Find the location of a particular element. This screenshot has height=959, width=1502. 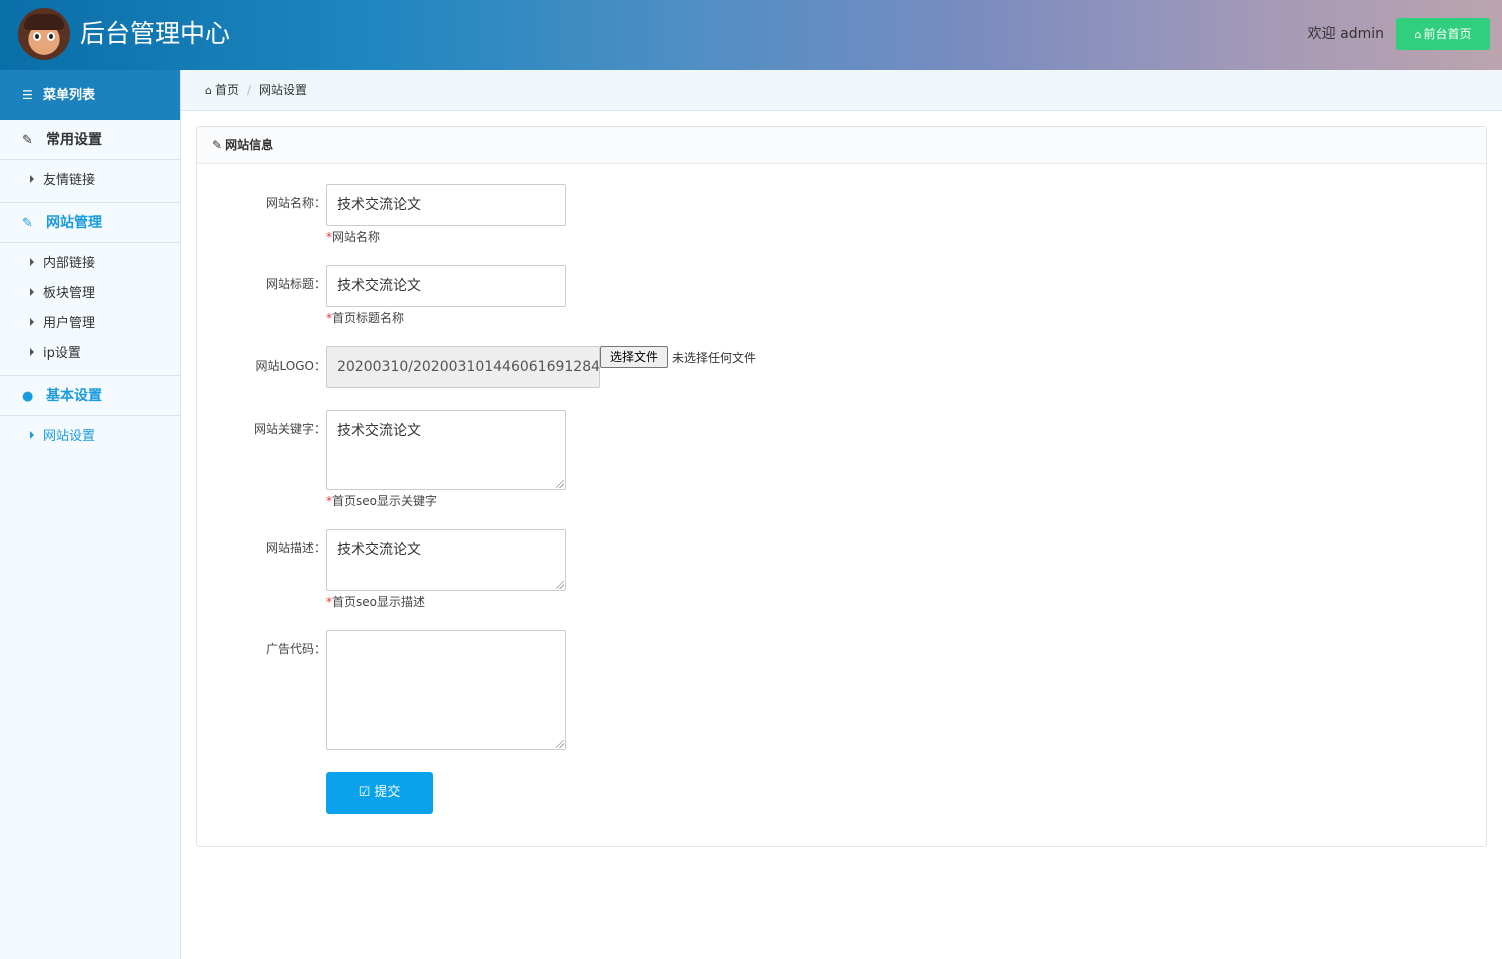

sidebar-item-label: 内部链接 is located at coordinates (69, 263).